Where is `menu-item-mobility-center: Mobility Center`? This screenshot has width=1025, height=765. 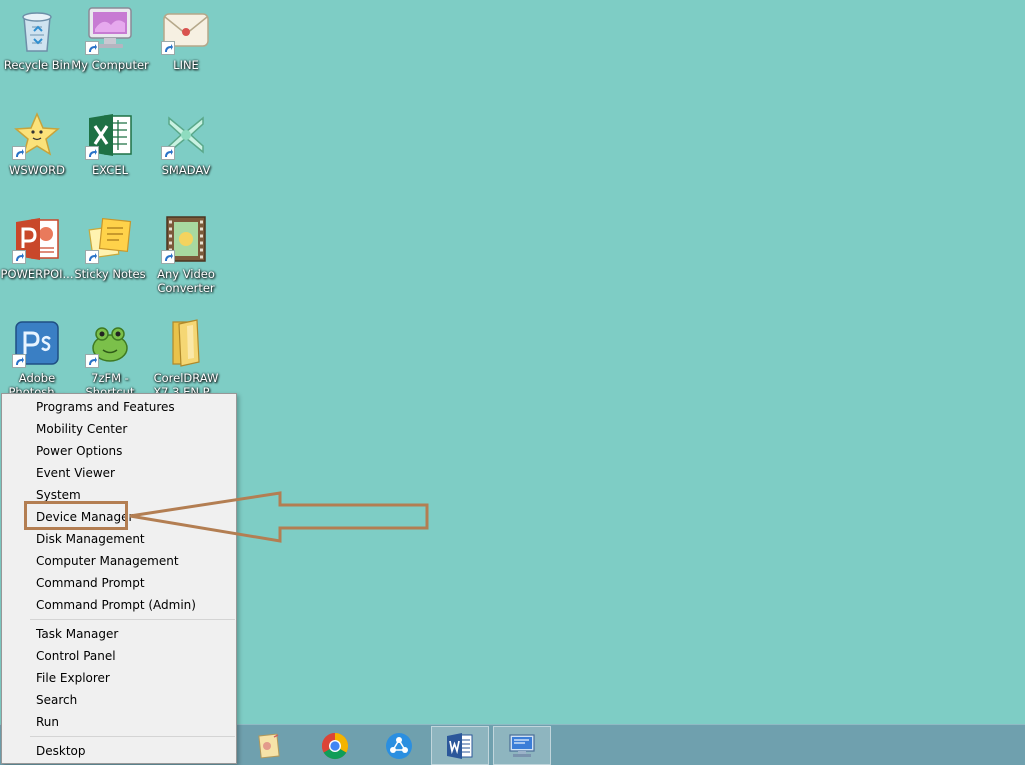
menu-item-mobility-center: Mobility Center is located at coordinates (133, 429).